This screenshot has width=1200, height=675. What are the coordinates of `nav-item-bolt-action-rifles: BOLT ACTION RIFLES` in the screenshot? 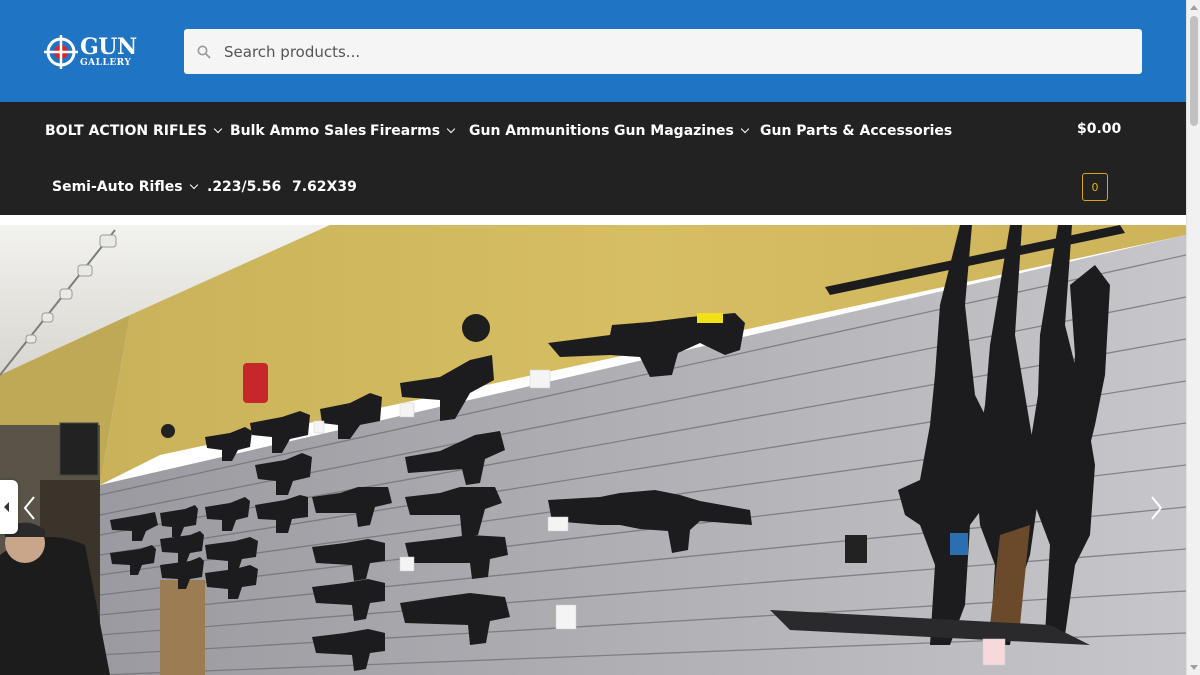 It's located at (134, 131).